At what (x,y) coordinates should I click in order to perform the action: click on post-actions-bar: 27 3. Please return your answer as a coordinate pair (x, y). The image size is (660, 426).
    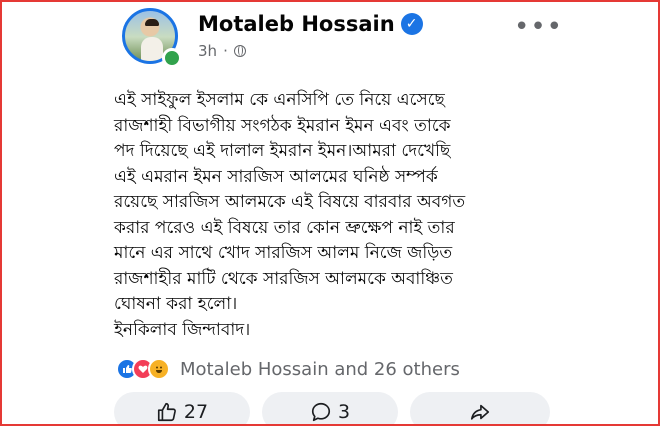
    Looking at the image, I should click on (334, 408).